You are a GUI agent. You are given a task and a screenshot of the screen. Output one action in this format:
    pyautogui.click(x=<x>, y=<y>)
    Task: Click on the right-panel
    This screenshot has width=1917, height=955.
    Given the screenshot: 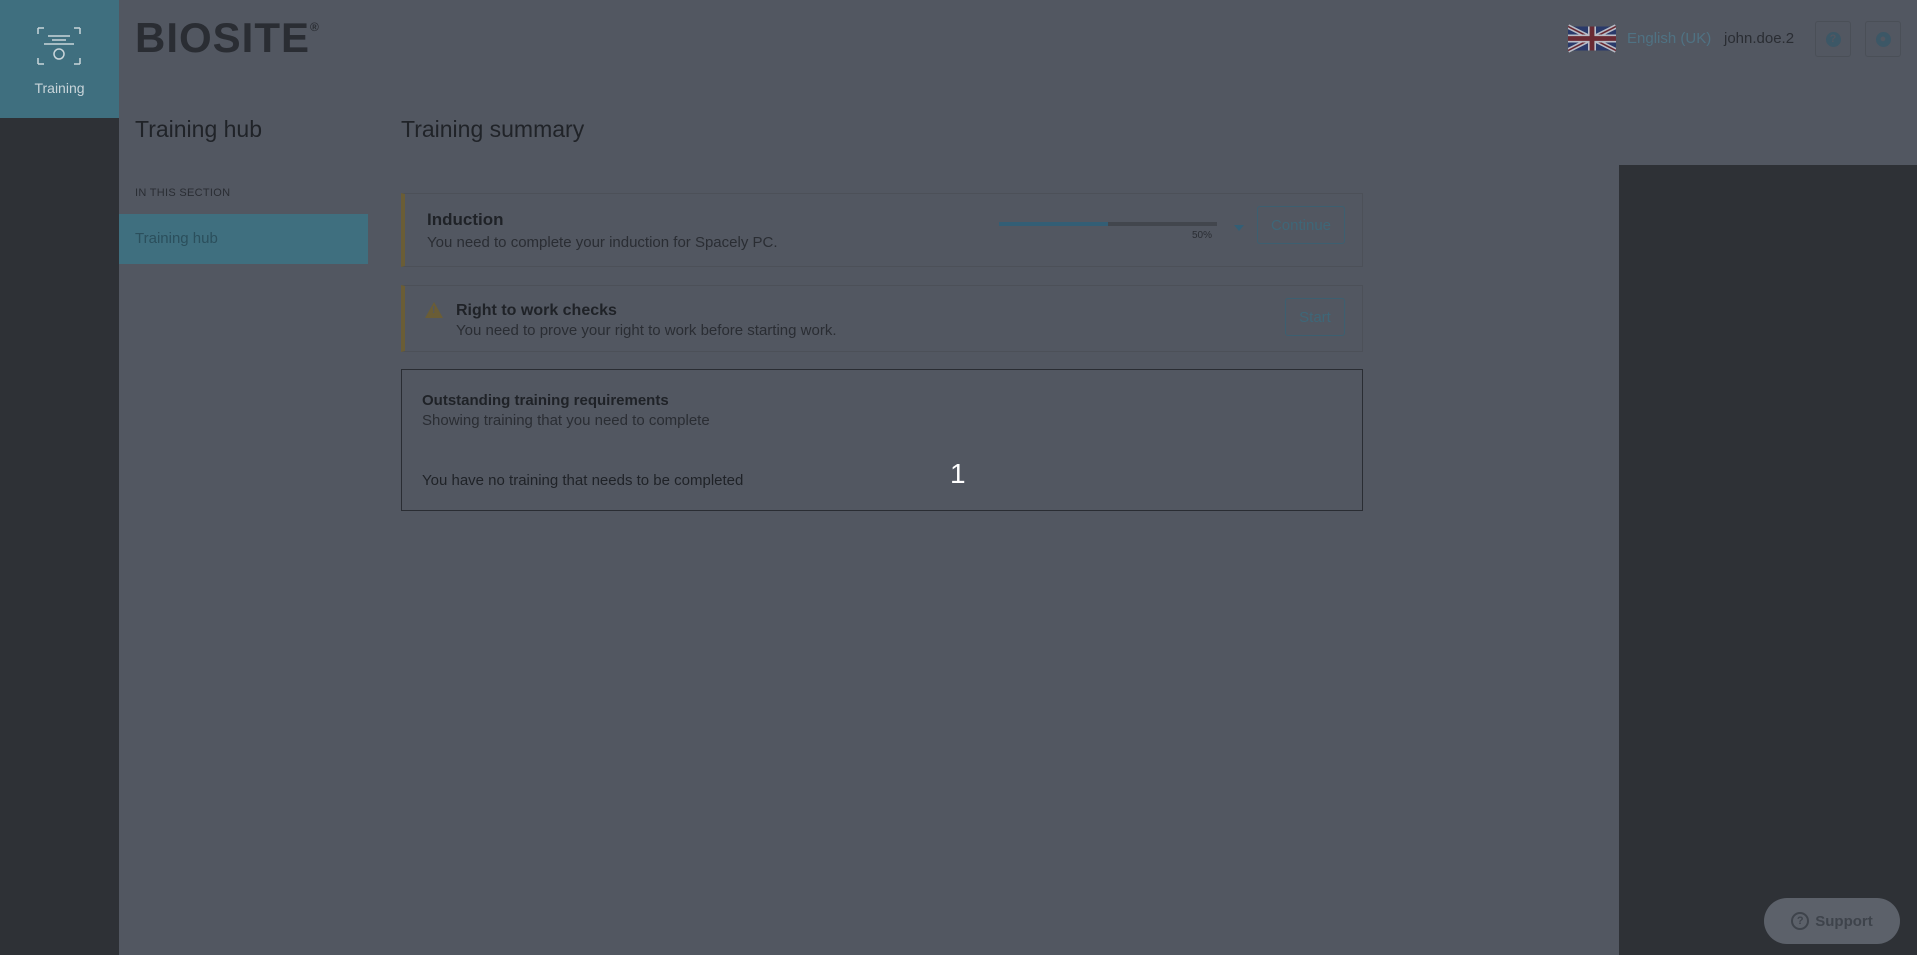 What is the action you would take?
    pyautogui.click(x=1768, y=560)
    